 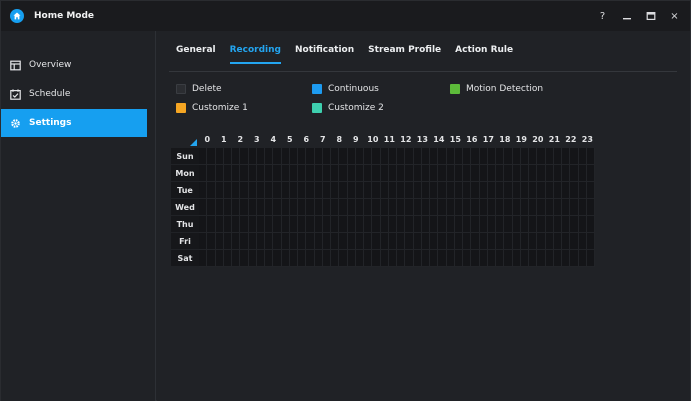 What do you see at coordinates (537, 140) in the screenshot?
I see `hour-header: 20` at bounding box center [537, 140].